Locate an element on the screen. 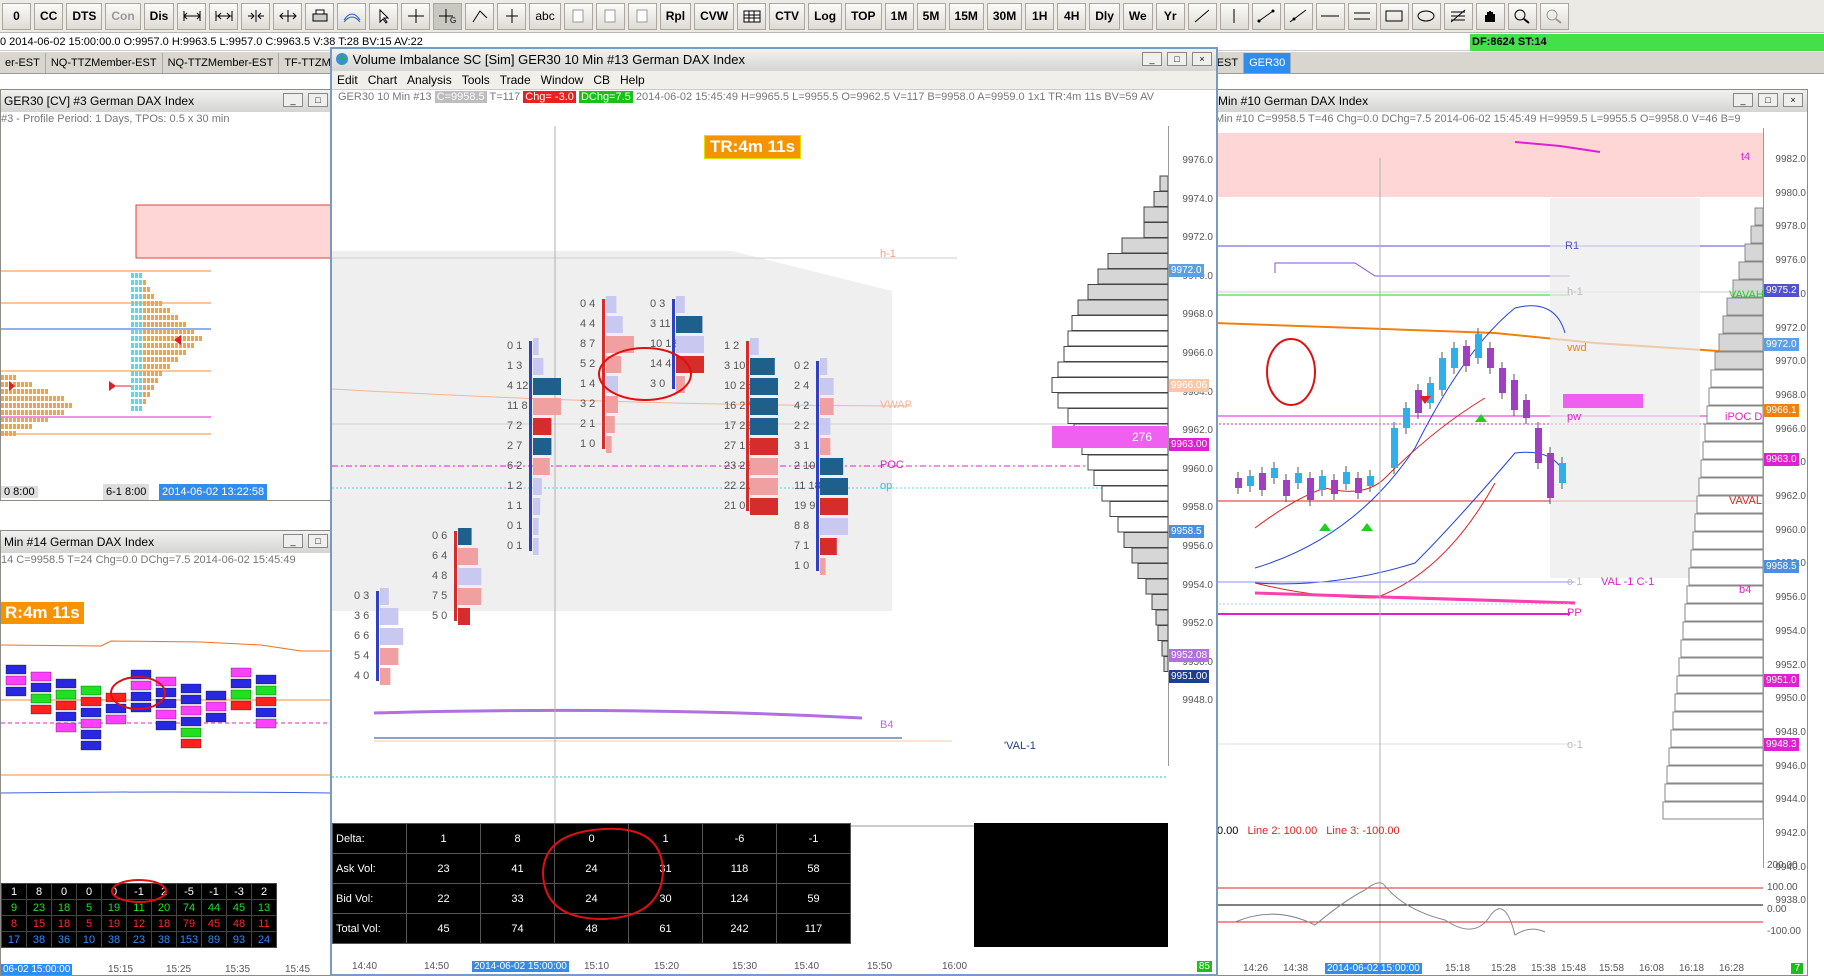 The height and width of the screenshot is (976, 1824). table-icon is located at coordinates (752, 16).